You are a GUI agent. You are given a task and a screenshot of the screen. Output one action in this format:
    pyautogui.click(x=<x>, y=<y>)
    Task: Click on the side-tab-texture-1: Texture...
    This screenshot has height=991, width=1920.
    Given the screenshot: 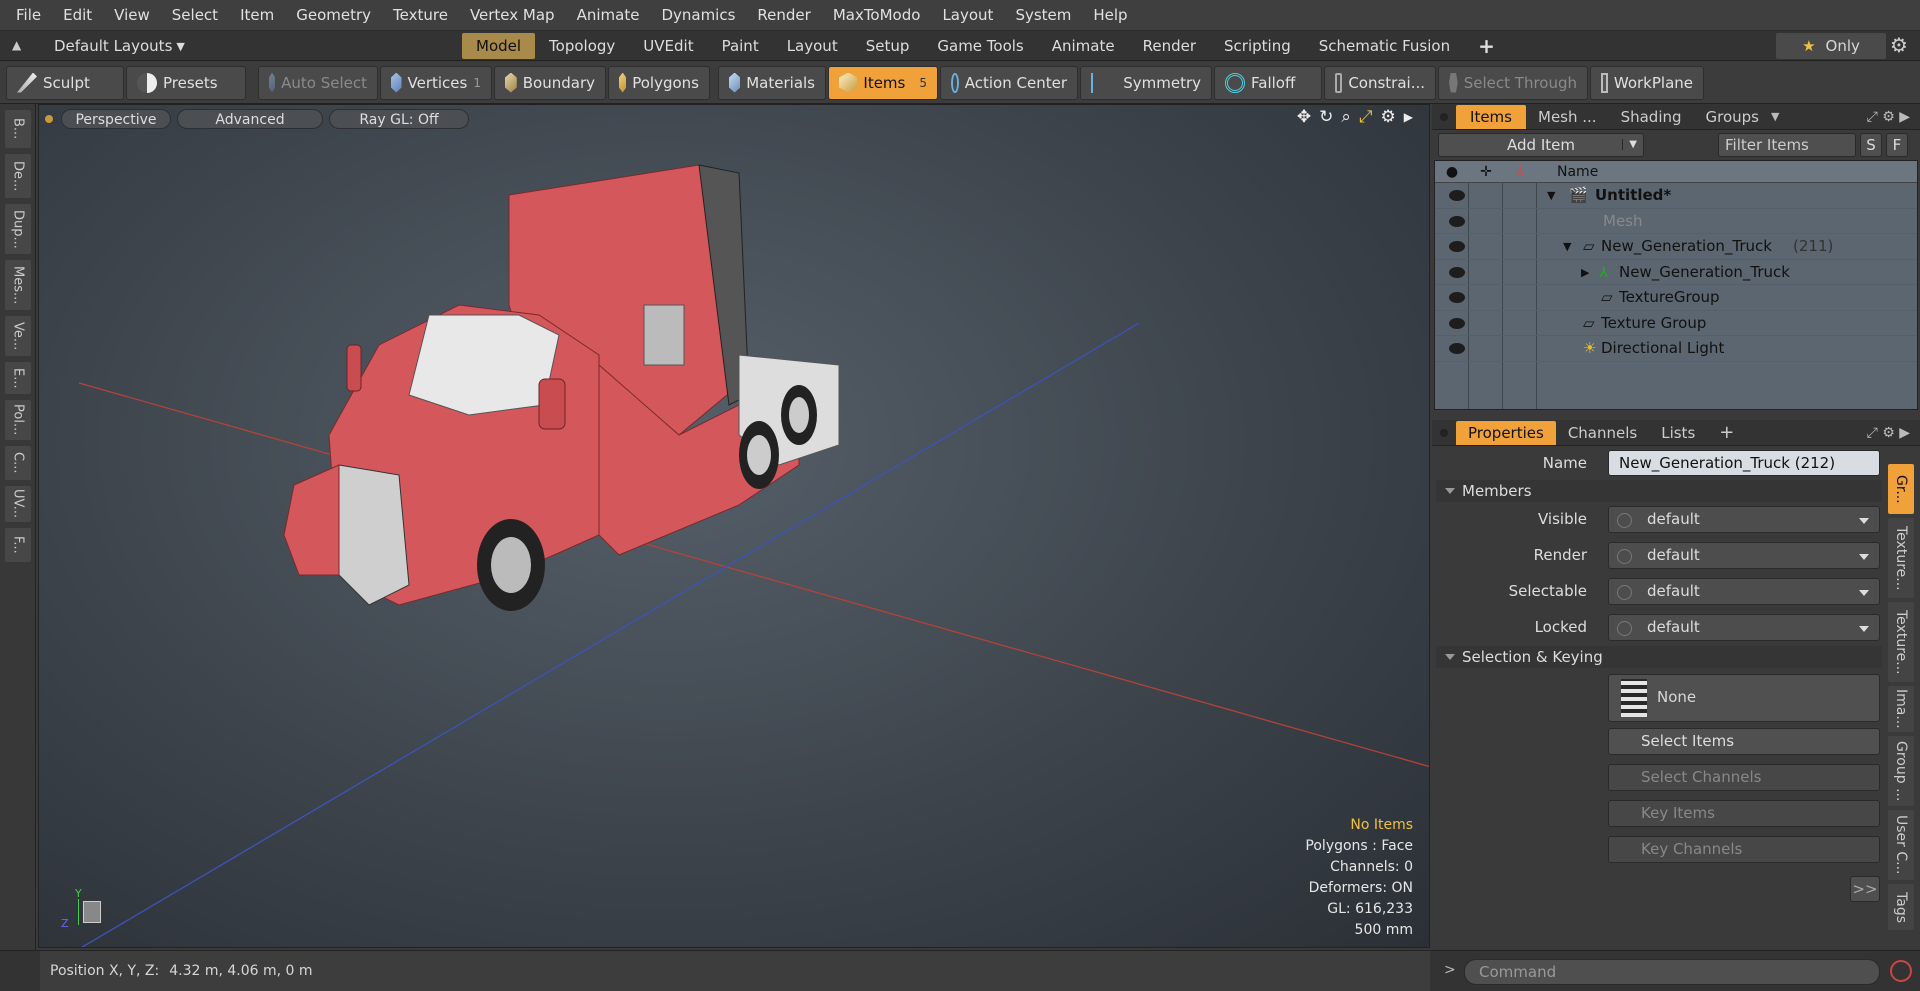 What is the action you would take?
    pyautogui.click(x=1901, y=558)
    